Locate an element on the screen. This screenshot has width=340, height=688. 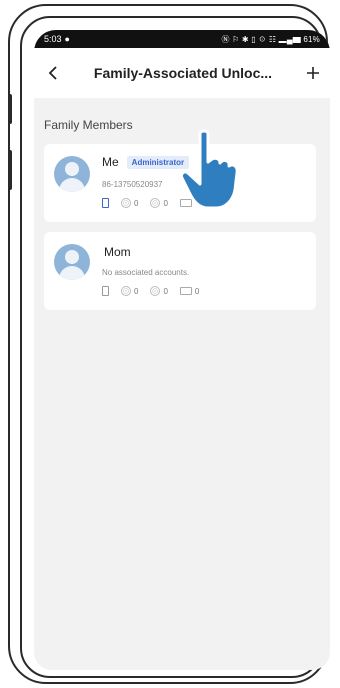
add-member-button is located at coordinates (313, 73).